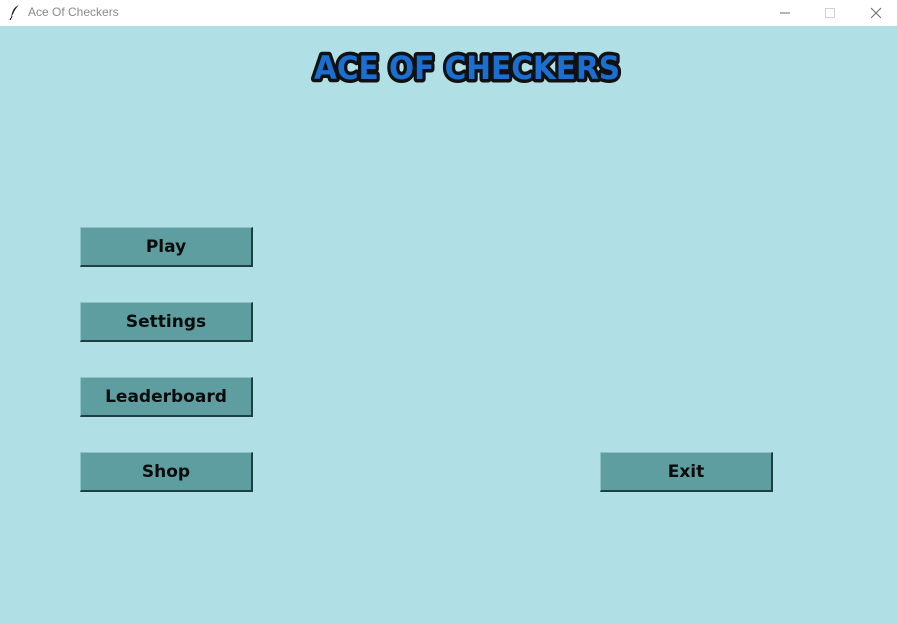  I want to click on title-bar: Ace Of Checkers, so click(448, 13).